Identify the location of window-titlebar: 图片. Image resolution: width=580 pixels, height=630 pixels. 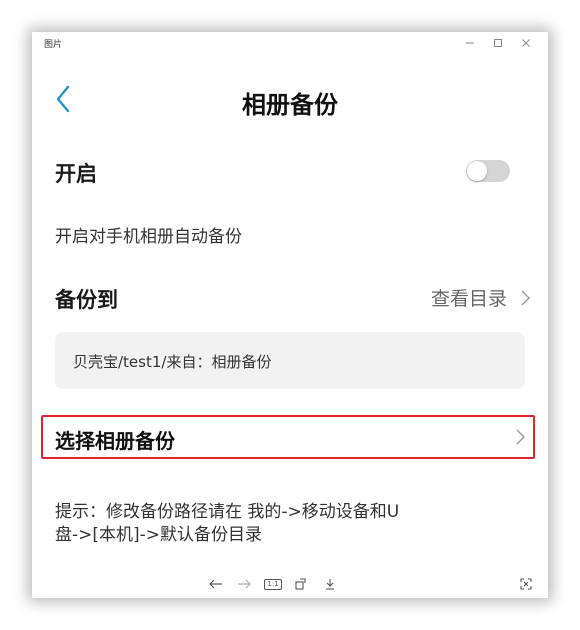
(290, 43).